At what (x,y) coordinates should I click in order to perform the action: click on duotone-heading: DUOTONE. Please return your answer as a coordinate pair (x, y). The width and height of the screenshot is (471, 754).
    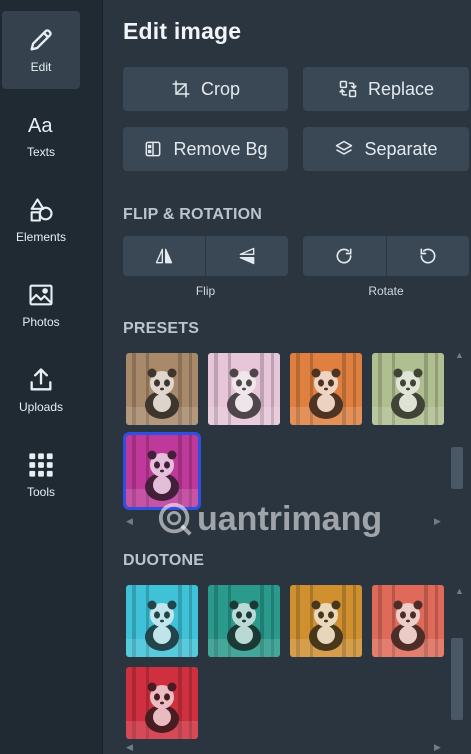
    Looking at the image, I should click on (164, 560).